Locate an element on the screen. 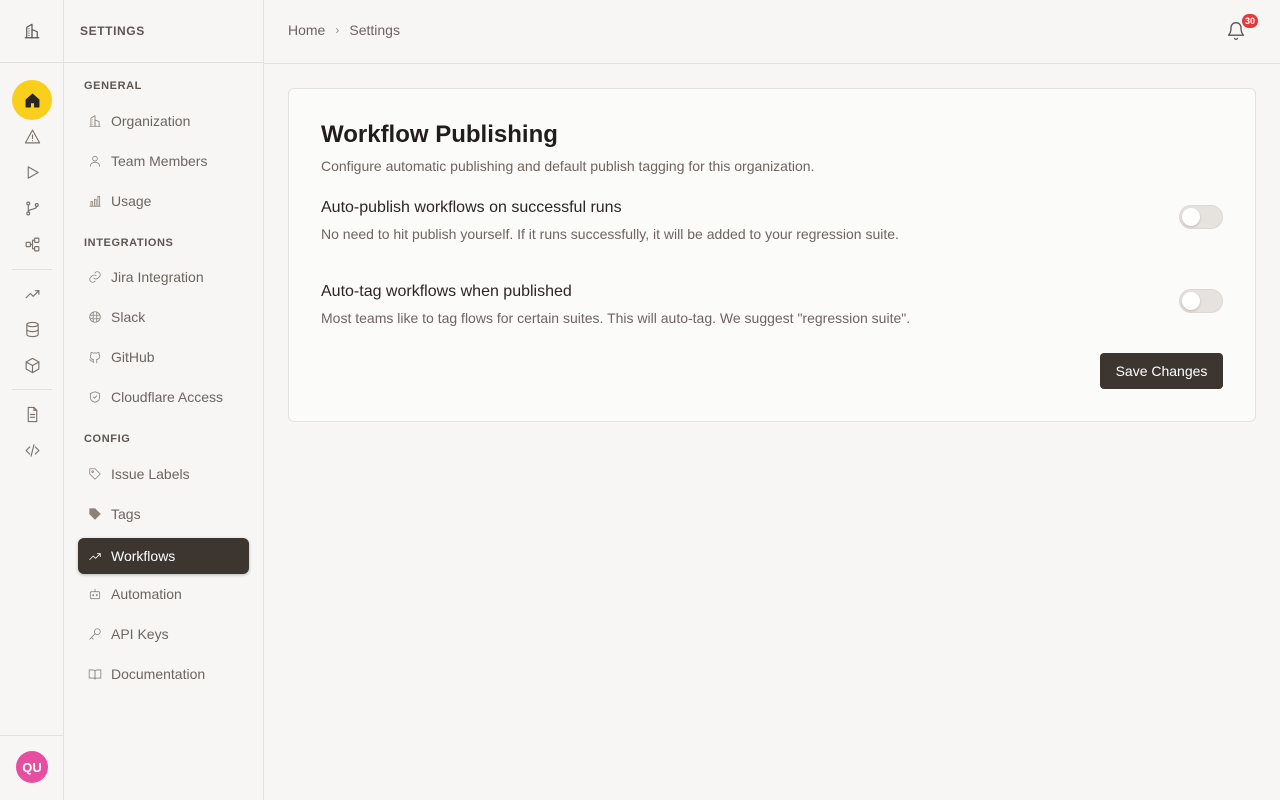 The image size is (1280, 800). play-icon is located at coordinates (33, 172).